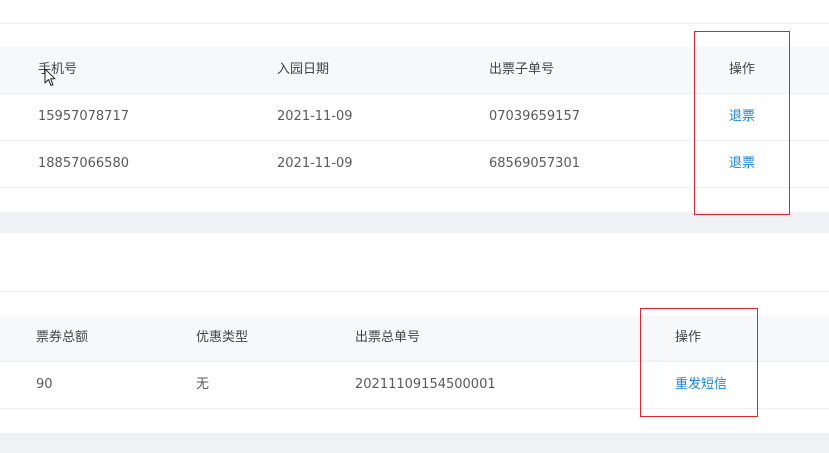  What do you see at coordinates (388, 337) in the screenshot?
I see `table2-header-order: 出票总单号` at bounding box center [388, 337].